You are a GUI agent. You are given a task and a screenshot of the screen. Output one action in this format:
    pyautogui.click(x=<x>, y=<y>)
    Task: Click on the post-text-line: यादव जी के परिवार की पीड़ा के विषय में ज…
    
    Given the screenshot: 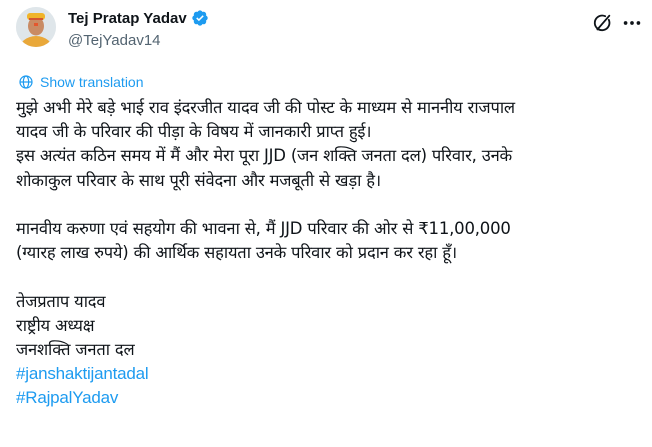 What is the action you would take?
    pyautogui.click(x=194, y=132)
    